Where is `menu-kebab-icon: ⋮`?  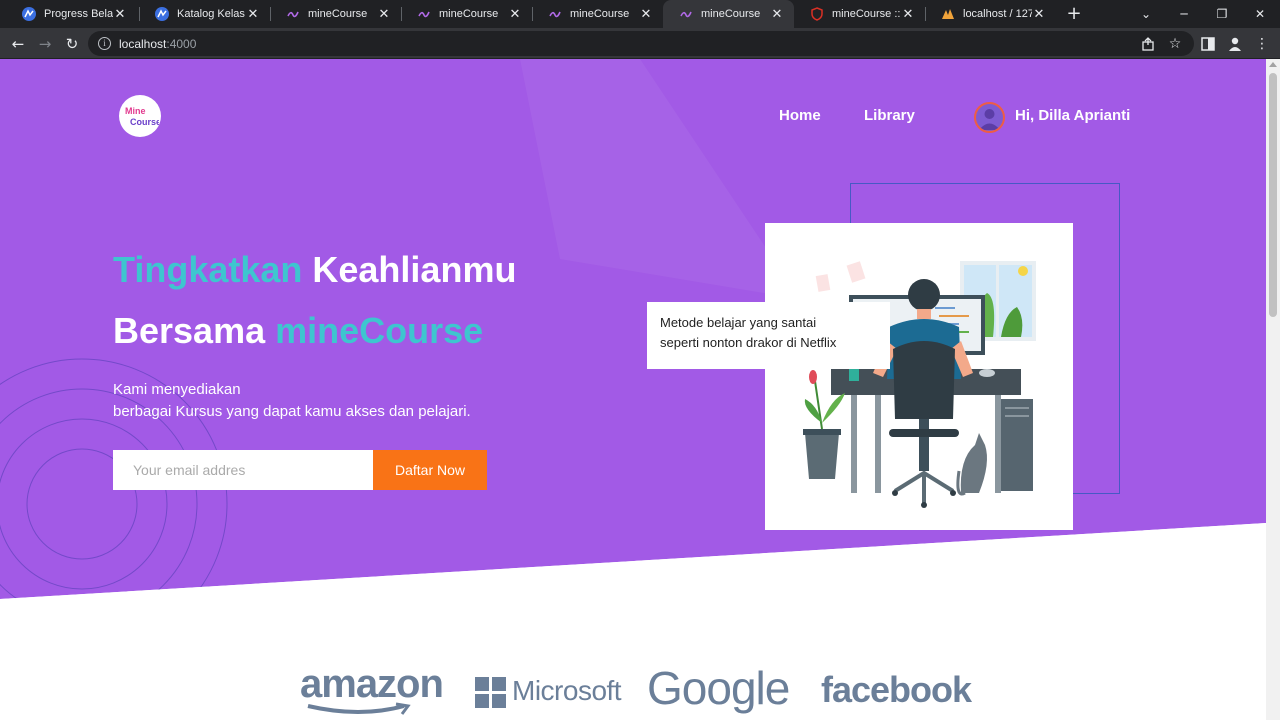
menu-kebab-icon: ⋮ is located at coordinates (1262, 44).